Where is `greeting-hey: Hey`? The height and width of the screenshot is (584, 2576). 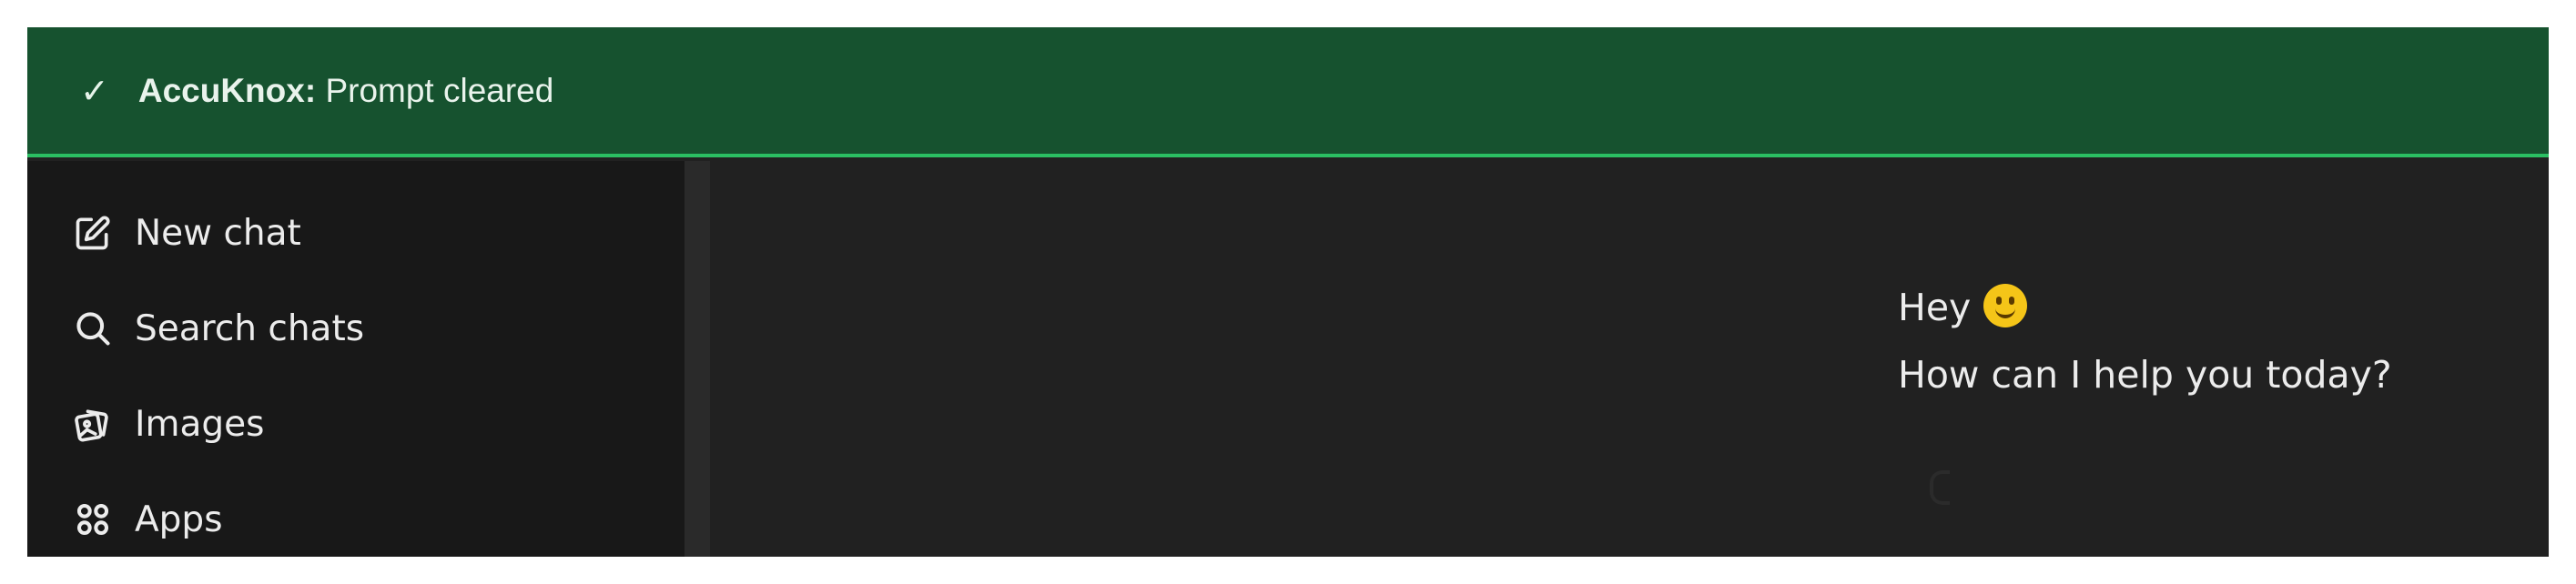 greeting-hey: Hey is located at coordinates (1935, 307).